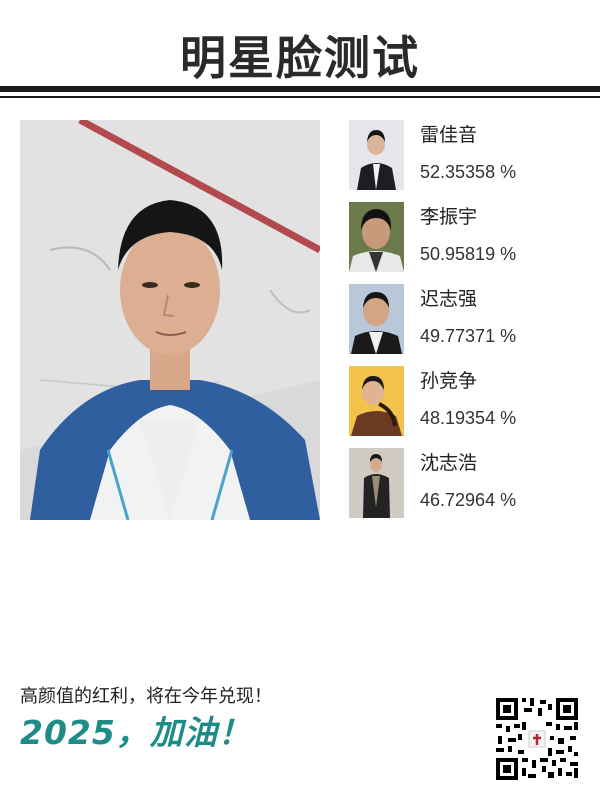 The height and width of the screenshot is (800, 600). What do you see at coordinates (300, 97) in the screenshot?
I see `header-divider-thin` at bounding box center [300, 97].